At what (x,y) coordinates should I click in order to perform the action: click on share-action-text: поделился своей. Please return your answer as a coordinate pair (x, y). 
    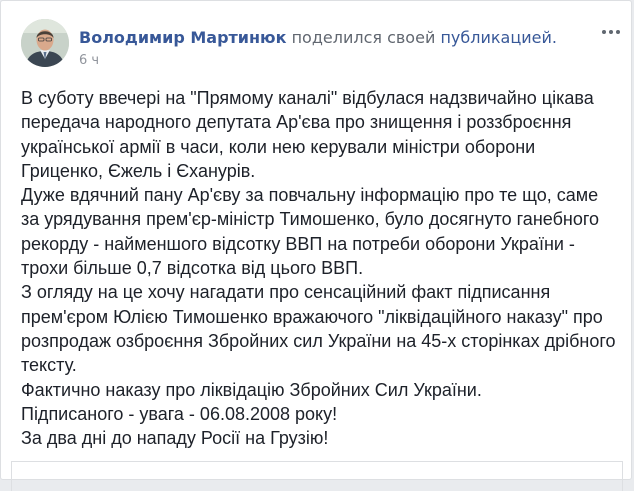
    Looking at the image, I should click on (363, 37).